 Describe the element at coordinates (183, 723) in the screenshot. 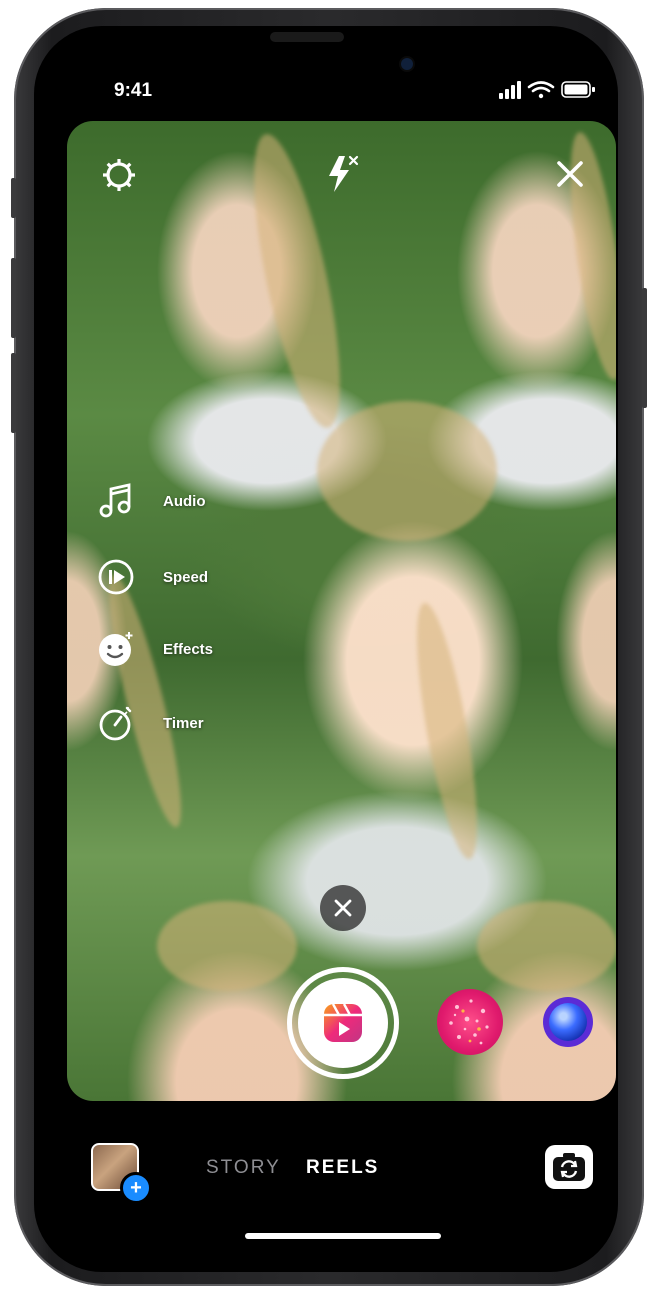

I see `tool-label-timer: Timer` at that location.